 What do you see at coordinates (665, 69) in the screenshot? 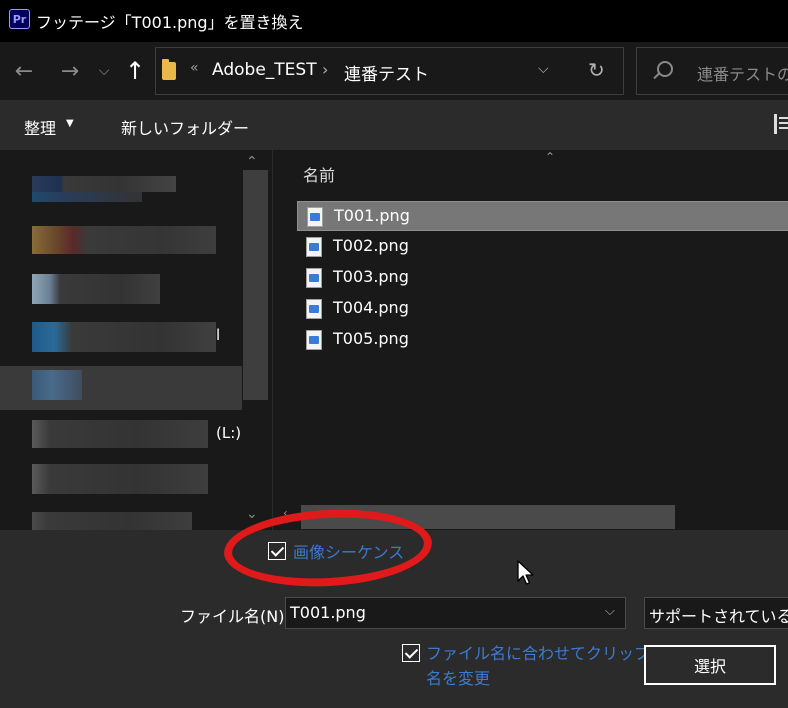
I see `search-icon` at bounding box center [665, 69].